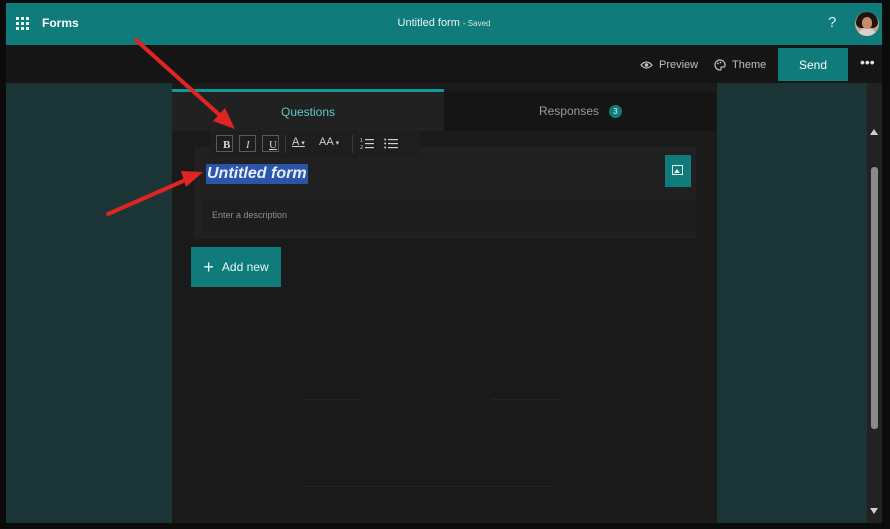 The image size is (890, 529). Describe the element at coordinates (867, 24) in the screenshot. I see `avatar` at that location.